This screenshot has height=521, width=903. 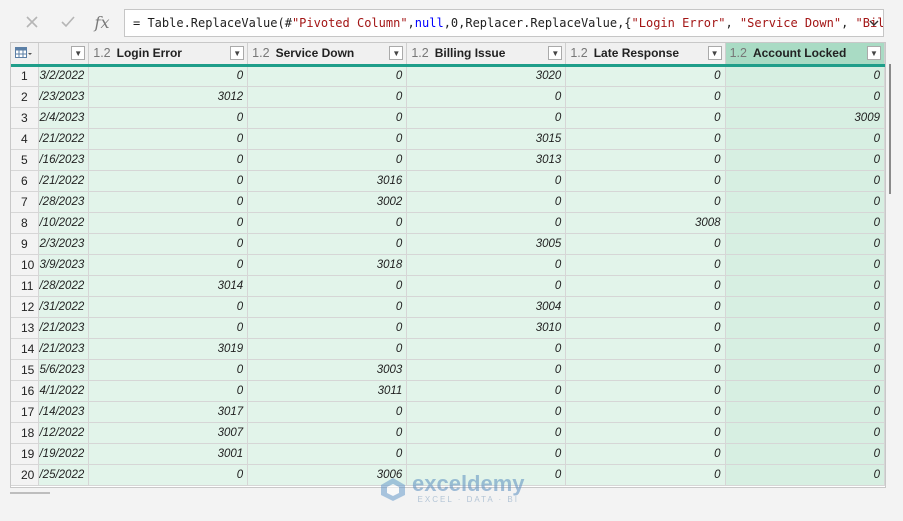 I want to click on row-number: 2, so click(x=25, y=97).